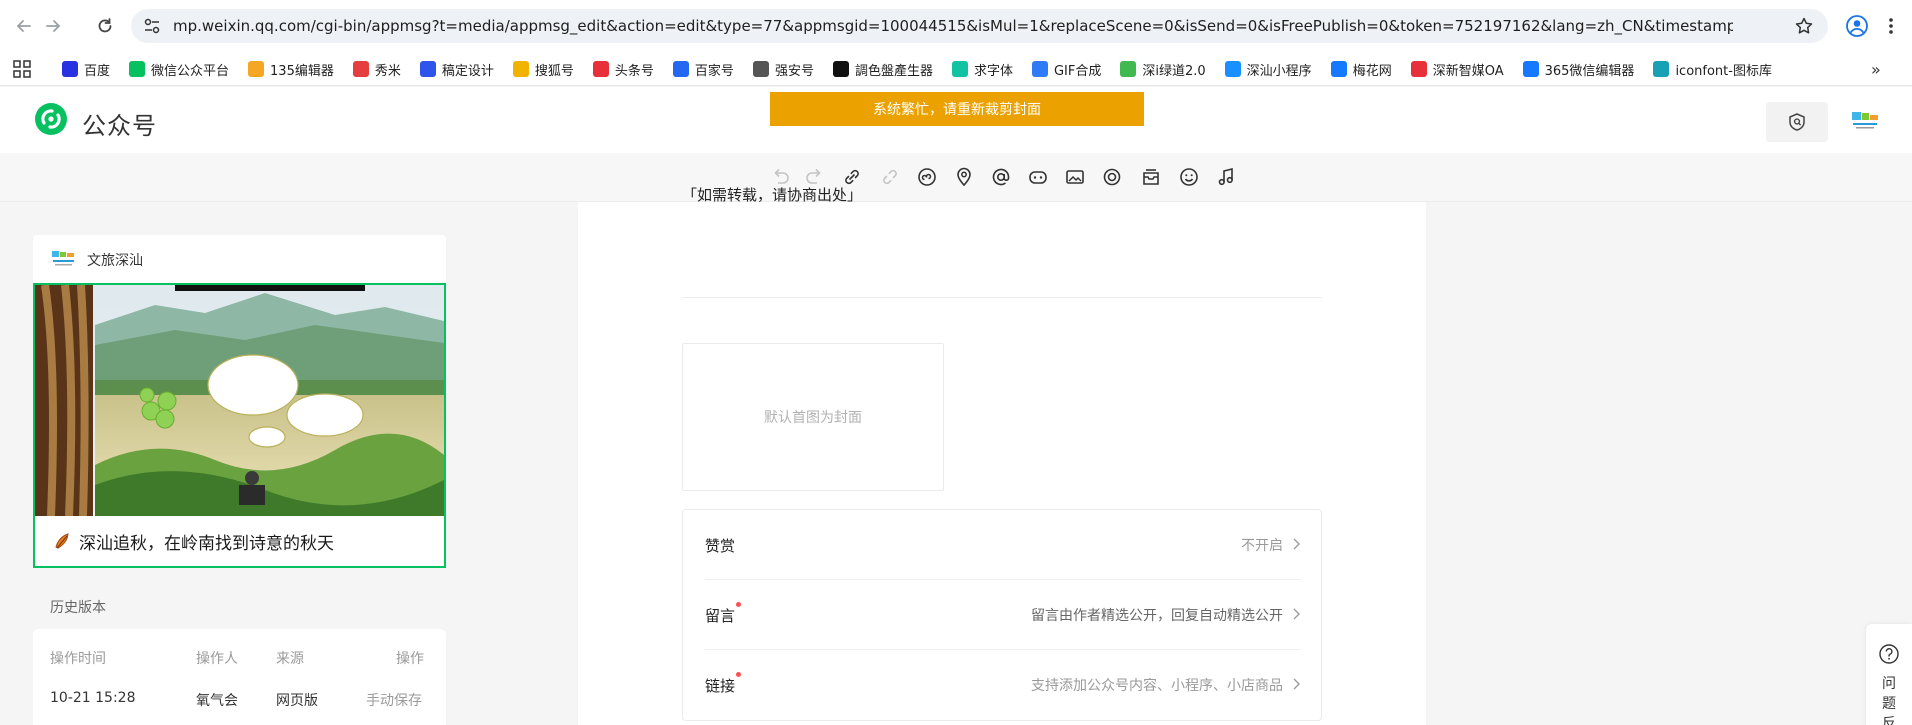 This screenshot has height=725, width=1912. Describe the element at coordinates (1889, 700) in the screenshot. I see `feedback-label: 问题反馈` at that location.